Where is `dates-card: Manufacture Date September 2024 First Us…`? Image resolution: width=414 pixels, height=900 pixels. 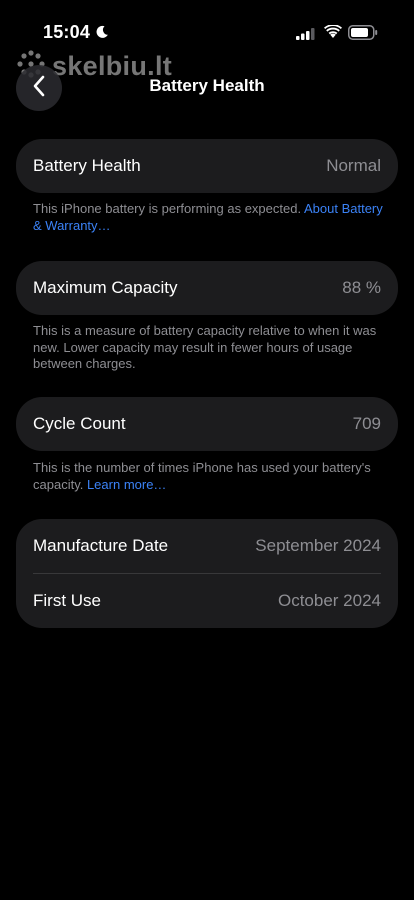
dates-card: Manufacture Date September 2024 First Us… is located at coordinates (207, 573).